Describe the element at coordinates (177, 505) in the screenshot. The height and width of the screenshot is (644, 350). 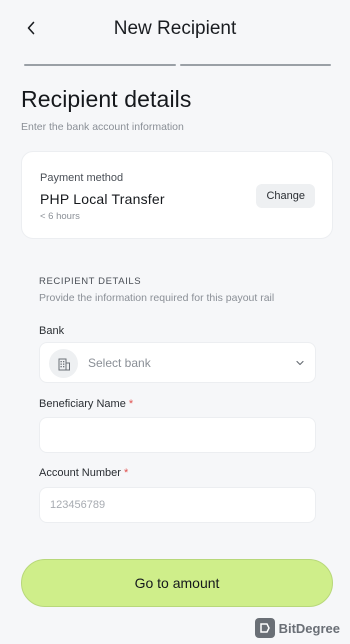
I see `account-number-input` at that location.